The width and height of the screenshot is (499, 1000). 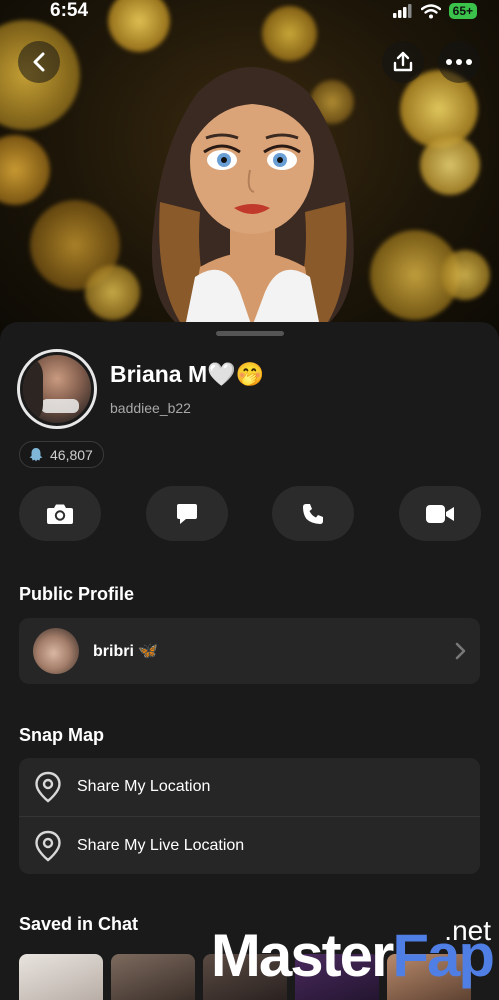 What do you see at coordinates (144, 786) in the screenshot?
I see `share-location-label: Share My Location` at bounding box center [144, 786].